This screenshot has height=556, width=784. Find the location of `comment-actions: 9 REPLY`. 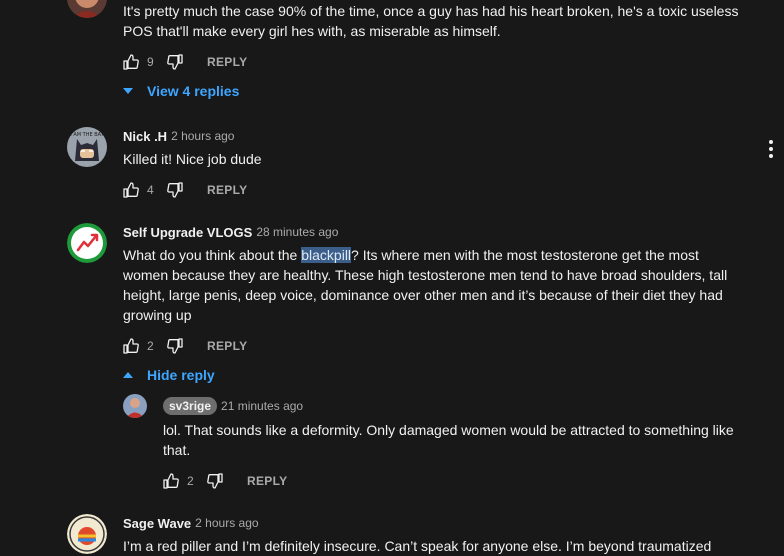

comment-actions: 9 REPLY is located at coordinates (185, 62).